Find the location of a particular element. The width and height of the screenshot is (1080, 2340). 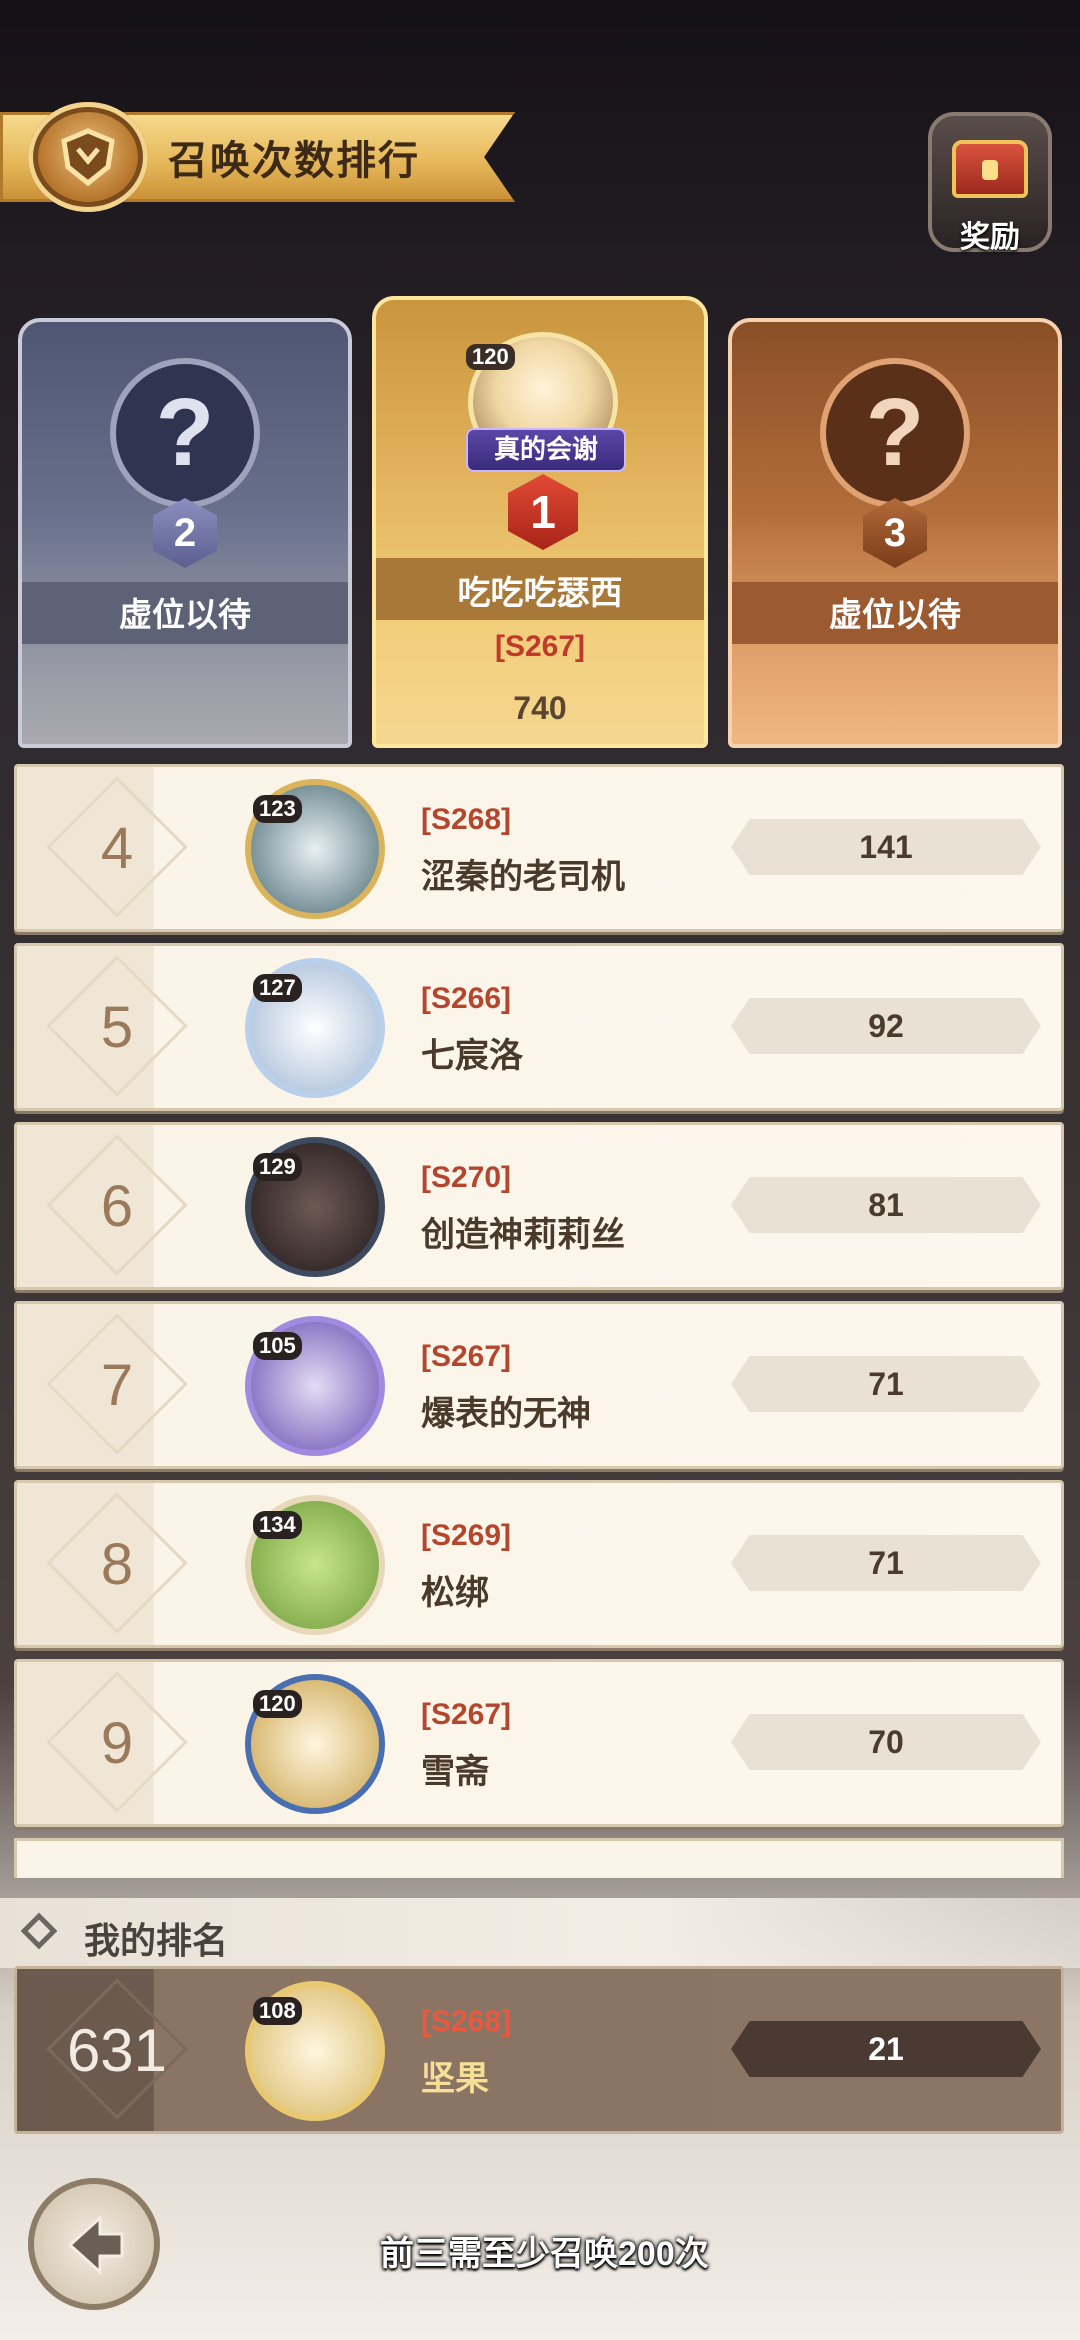

rank-number: 631 is located at coordinates (117, 2050).